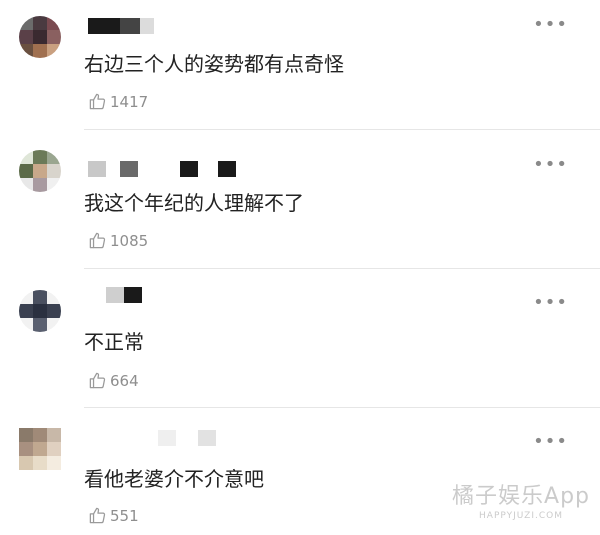 The height and width of the screenshot is (535, 600). I want to click on like-button: 551, so click(113, 515).